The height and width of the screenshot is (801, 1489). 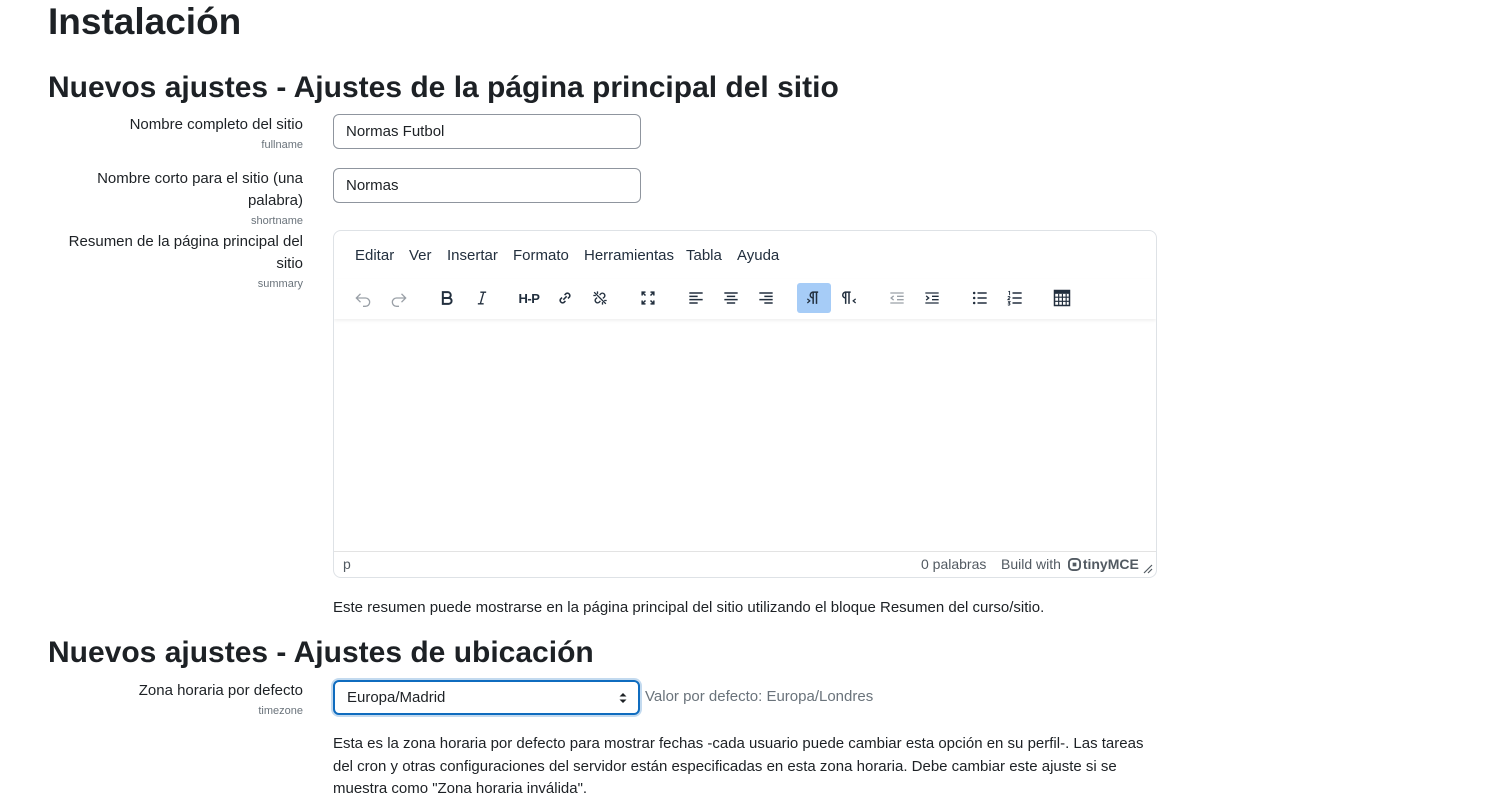 What do you see at coordinates (200, 190) in the screenshot?
I see `shortname-label: Nombre corto para el sitio (una palabra)` at bounding box center [200, 190].